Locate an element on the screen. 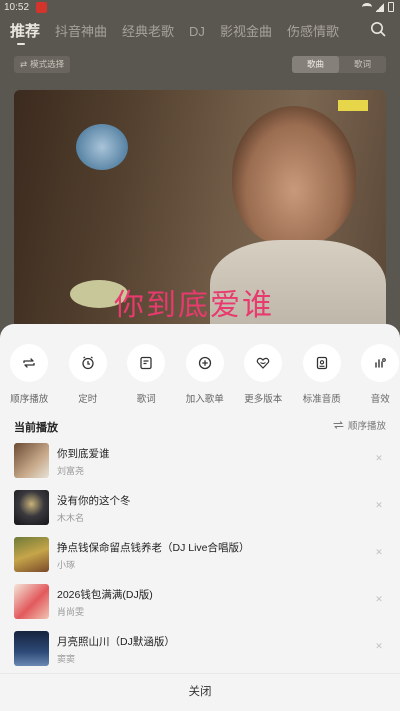  repeat-small-icon is located at coordinates (338, 425).